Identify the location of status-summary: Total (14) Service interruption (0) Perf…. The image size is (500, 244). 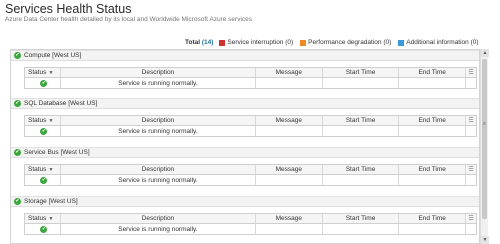
(332, 42).